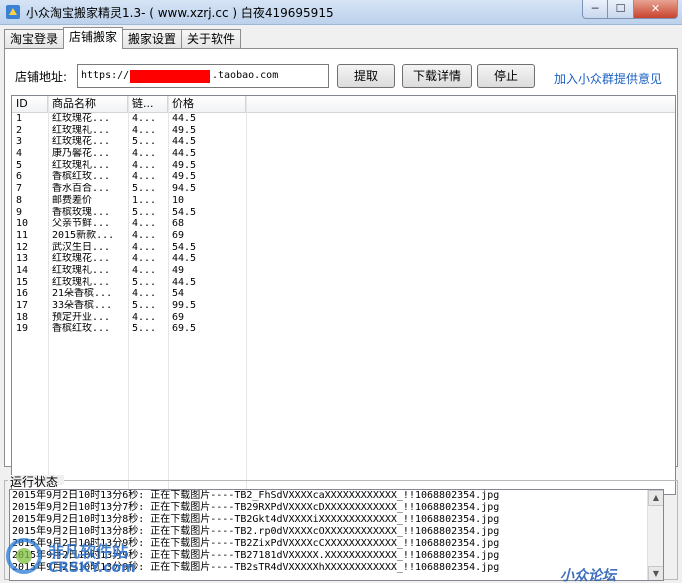  I want to click on cell-id: 11, so click(22, 235).